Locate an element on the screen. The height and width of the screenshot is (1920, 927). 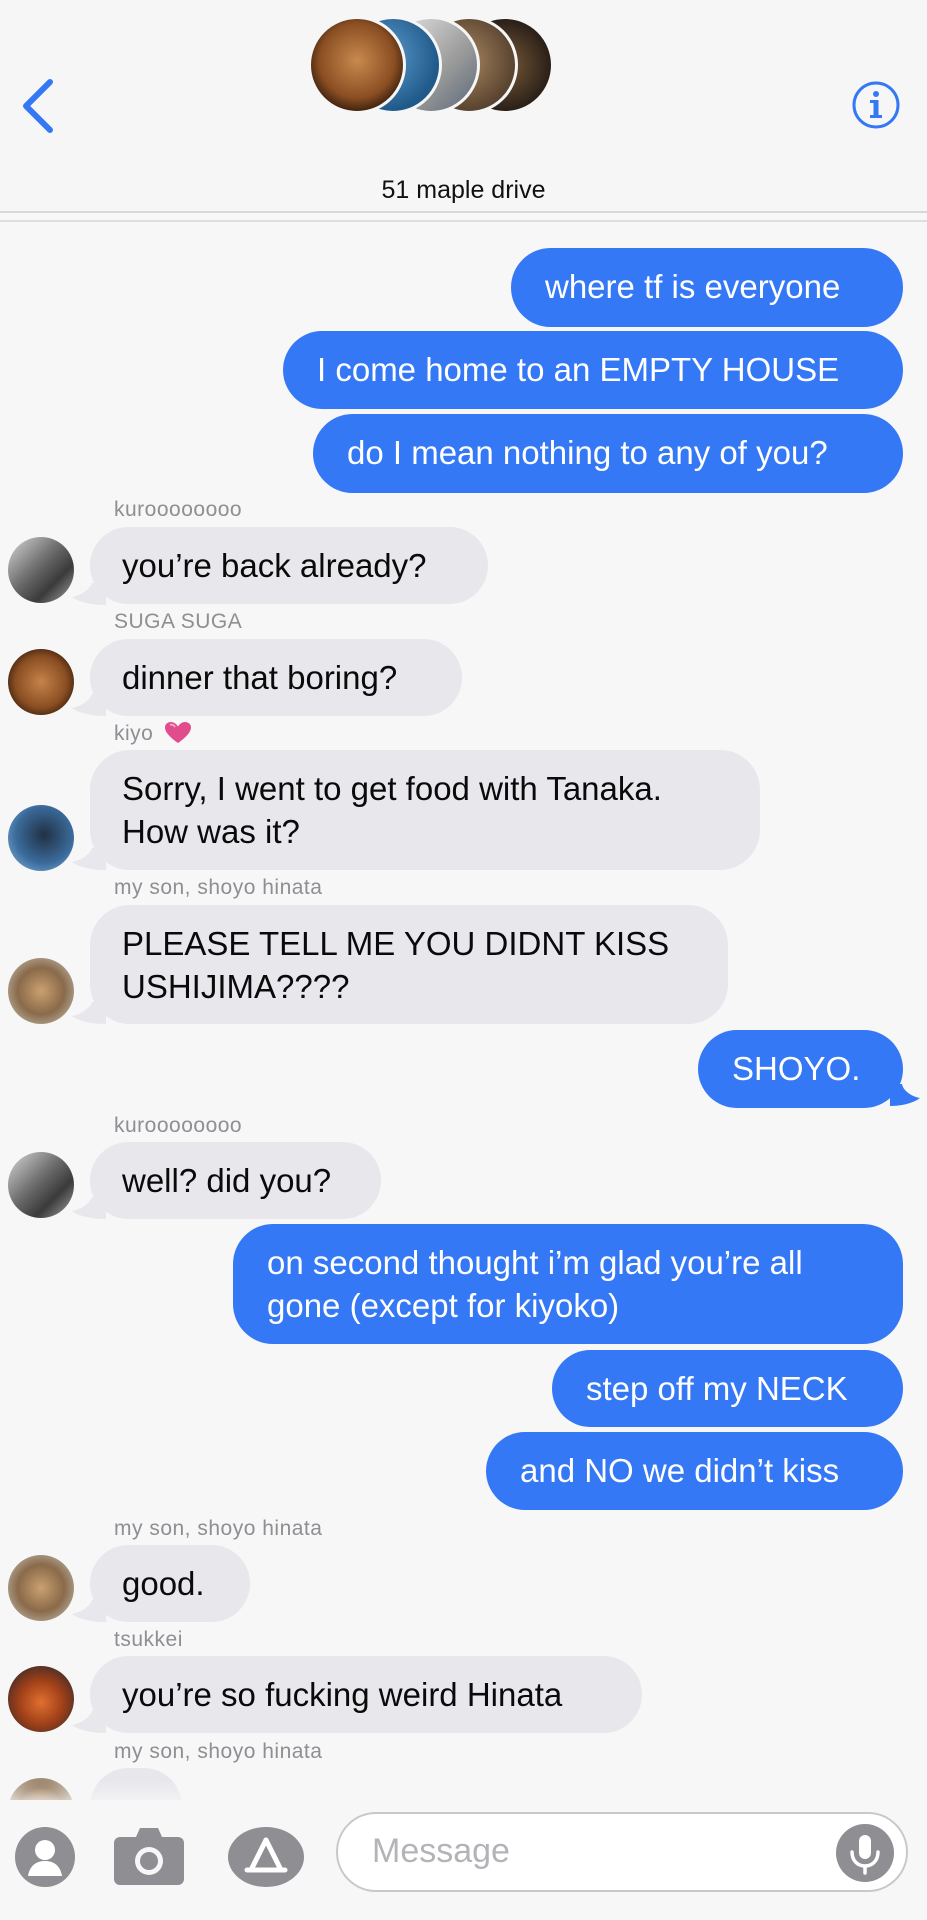
conversation-header: 51 maple drive is located at coordinates (463, 106).